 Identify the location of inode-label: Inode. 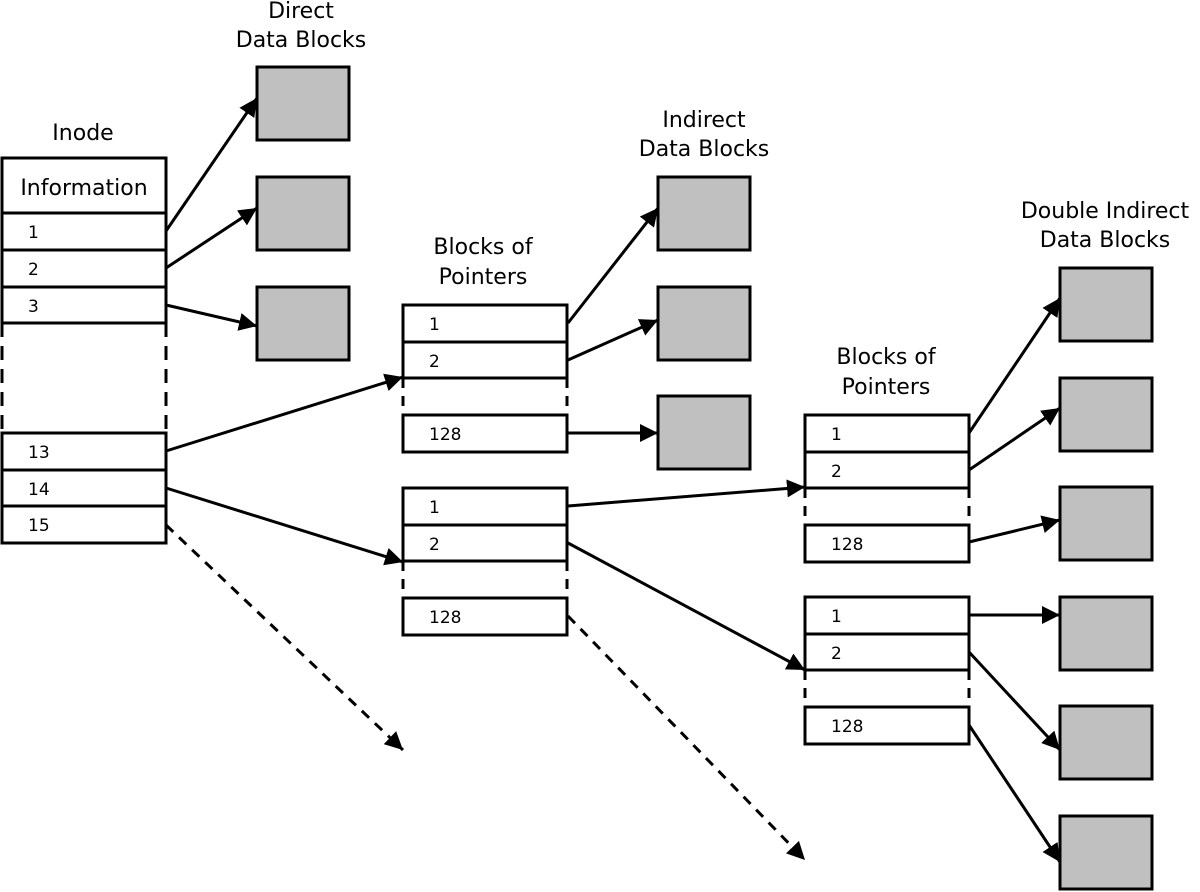
(82, 133).